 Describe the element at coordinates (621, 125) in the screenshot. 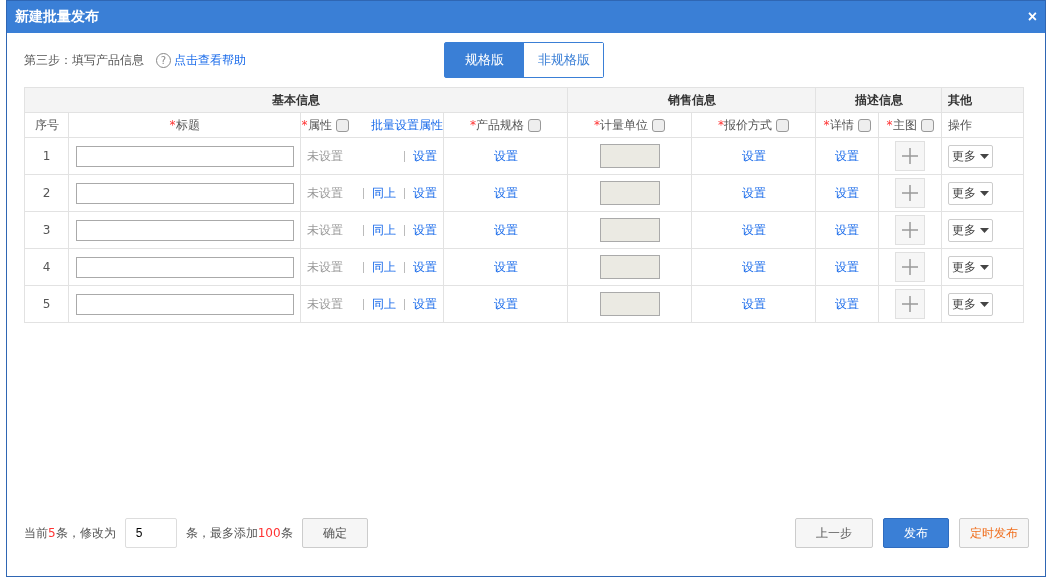

I see `column-header: *计量单位` at that location.